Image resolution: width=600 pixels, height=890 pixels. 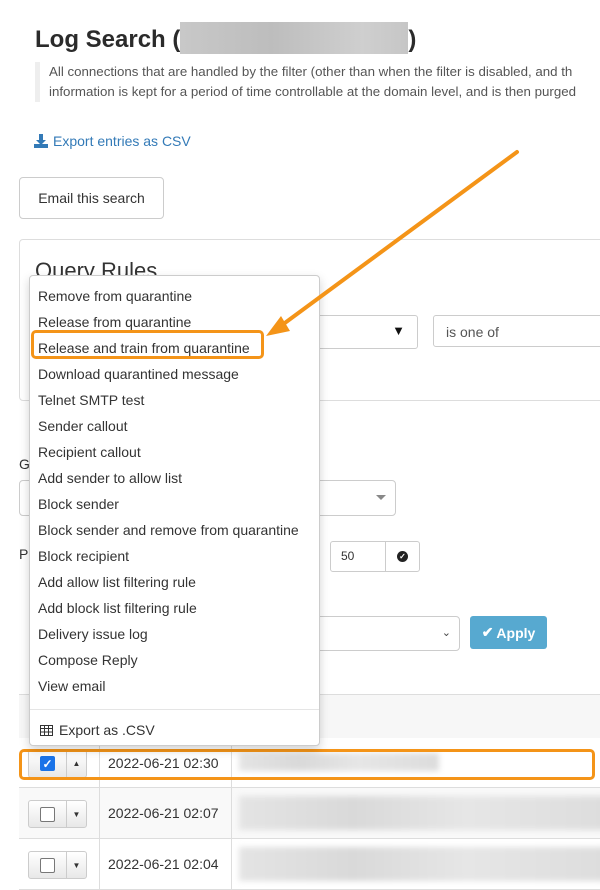 What do you see at coordinates (446, 633) in the screenshot?
I see `chevron-down-icon: ⌄` at bounding box center [446, 633].